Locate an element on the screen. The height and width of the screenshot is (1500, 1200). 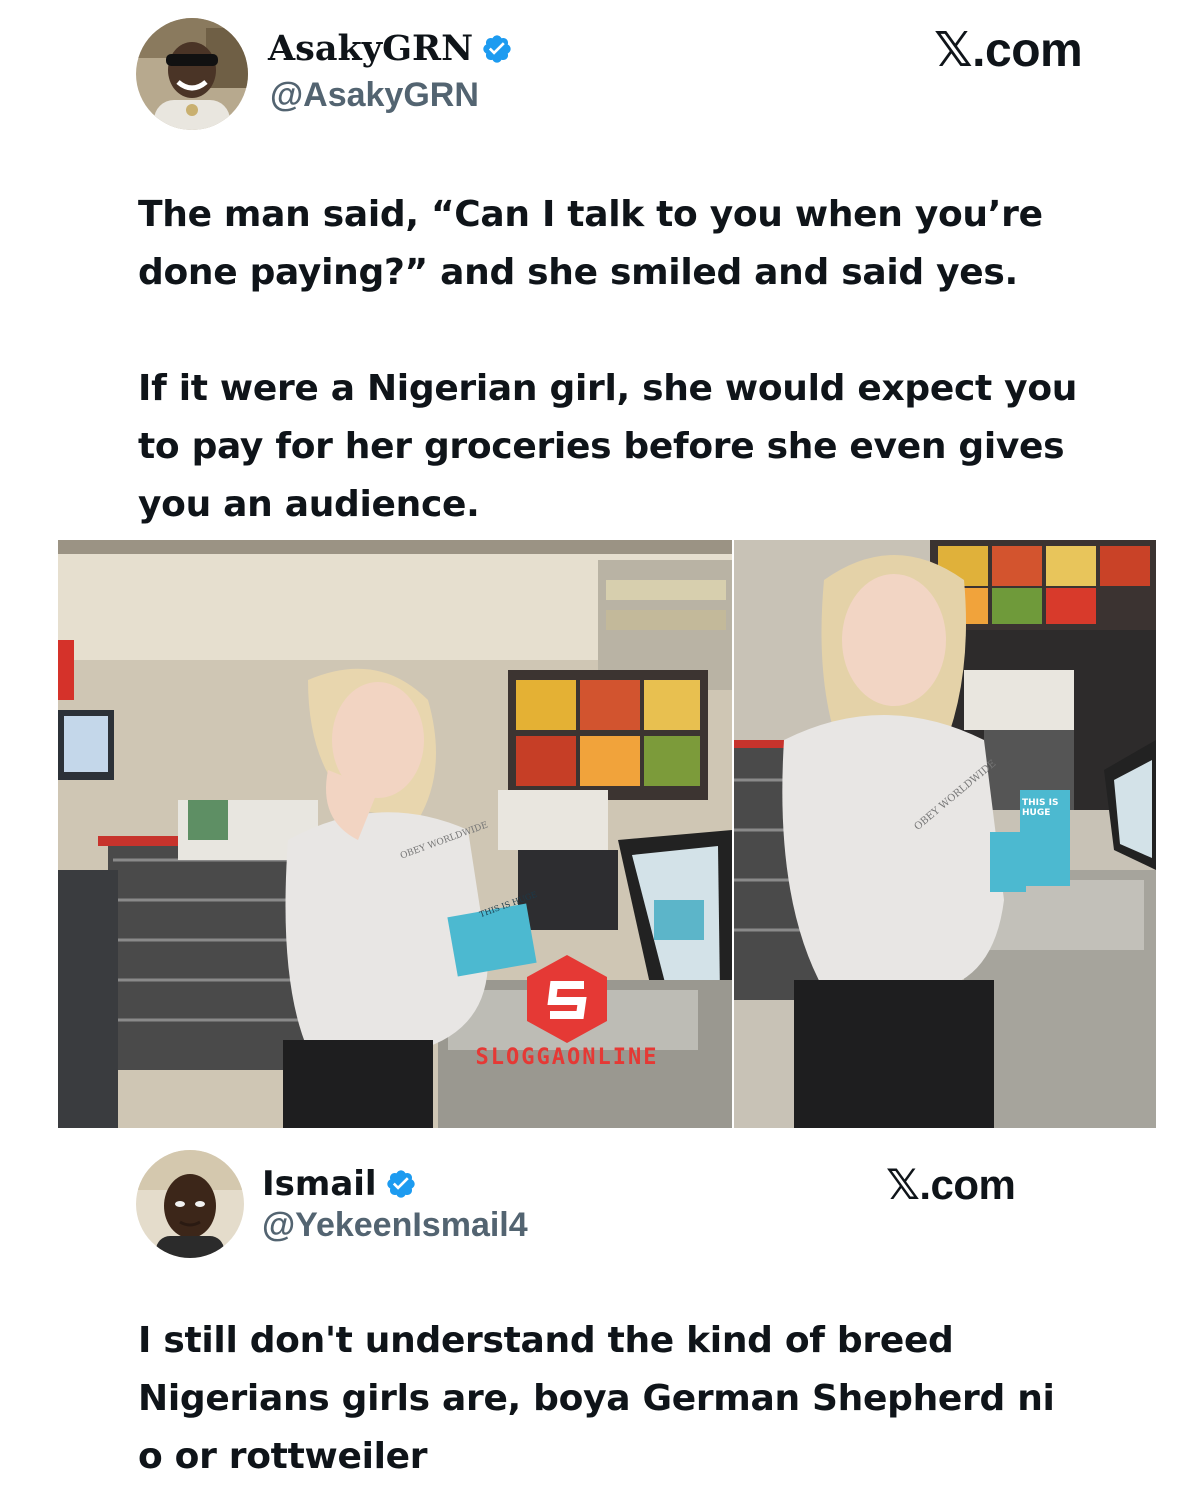
author-name-text: AsakyGRN is located at coordinates (371, 48).